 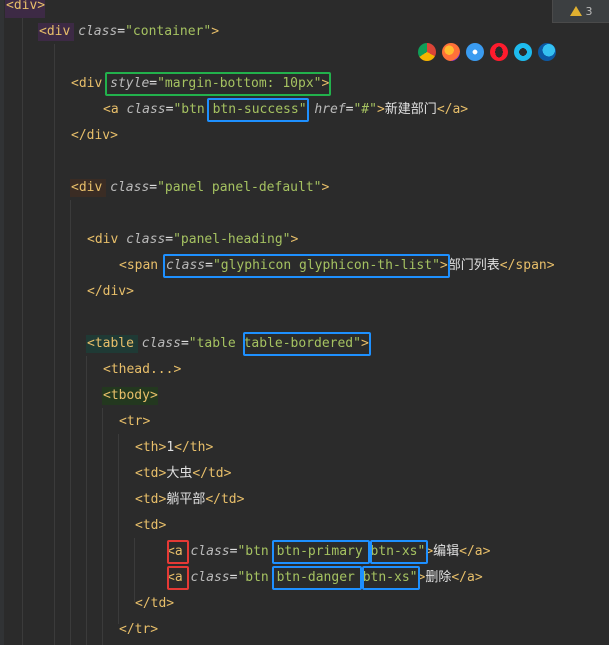 I want to click on attr-value: "#", so click(x=365, y=109).